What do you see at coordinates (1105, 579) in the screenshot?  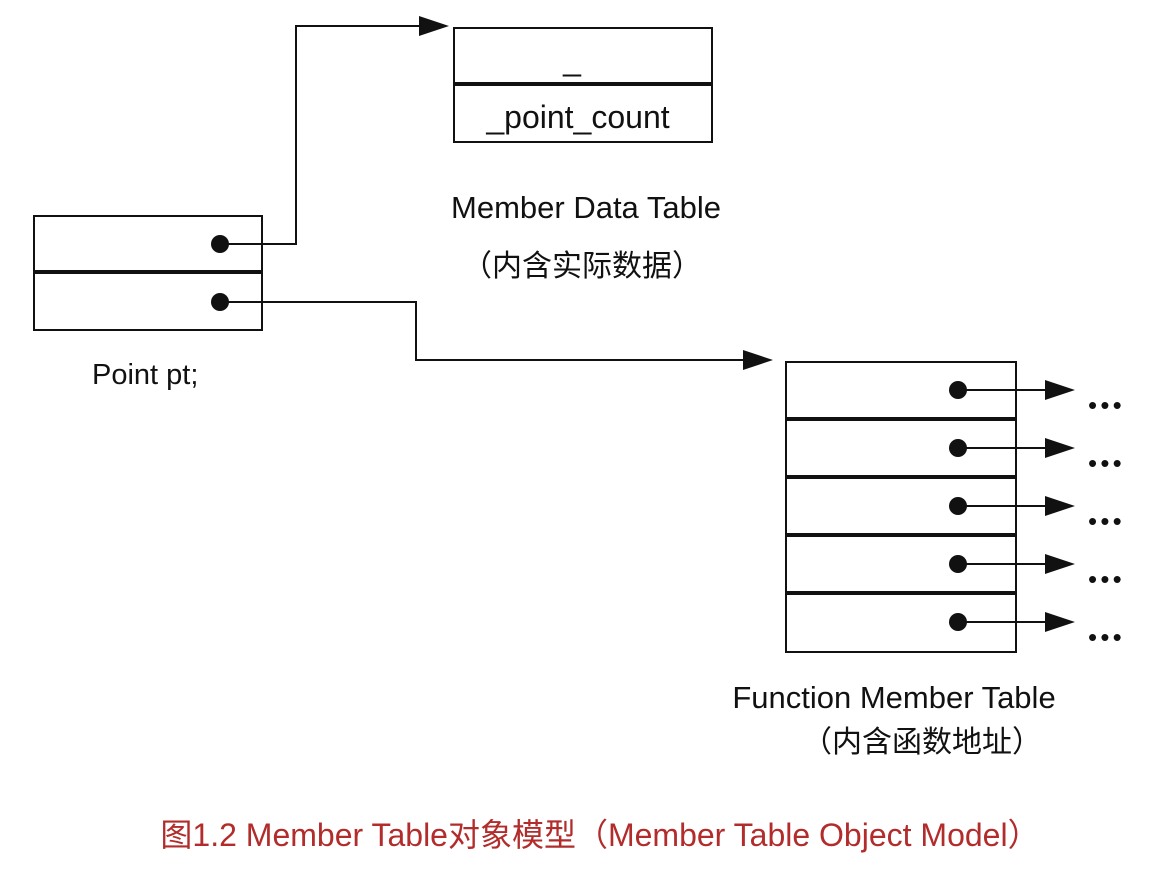 I see `function-row-4-ellipsis: • • •` at bounding box center [1105, 579].